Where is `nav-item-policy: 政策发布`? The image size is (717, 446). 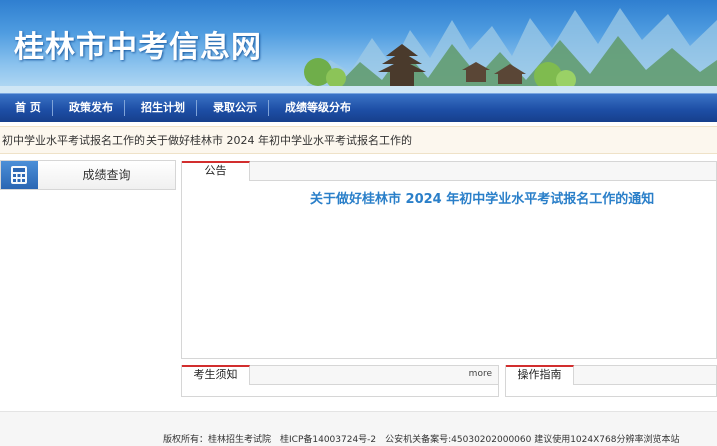 nav-item-policy: 政策发布 is located at coordinates (91, 108).